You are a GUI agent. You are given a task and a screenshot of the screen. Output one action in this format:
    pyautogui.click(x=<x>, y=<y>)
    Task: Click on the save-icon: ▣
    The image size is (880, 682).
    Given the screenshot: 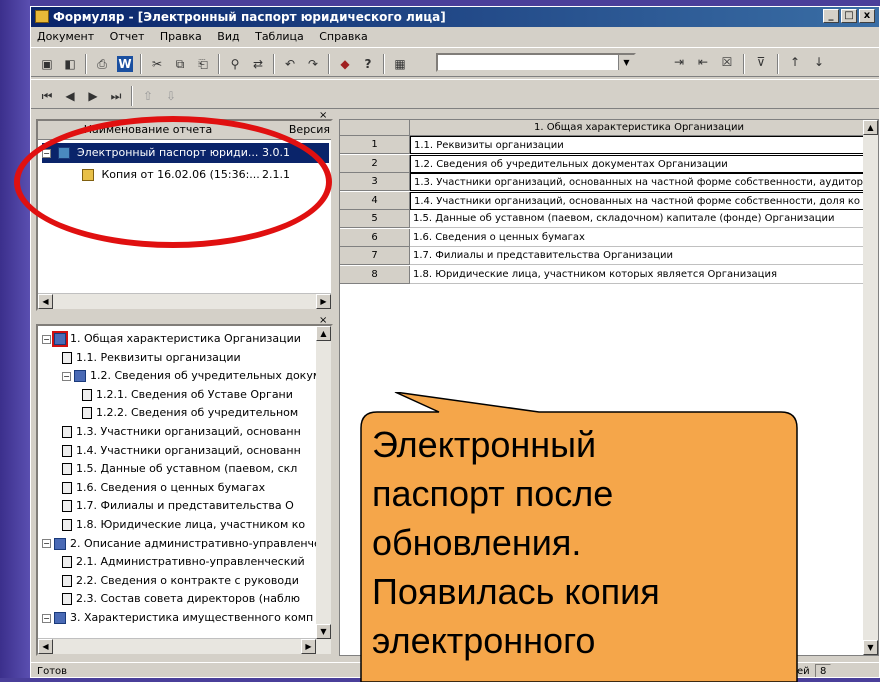 What is the action you would take?
    pyautogui.click(x=47, y=64)
    